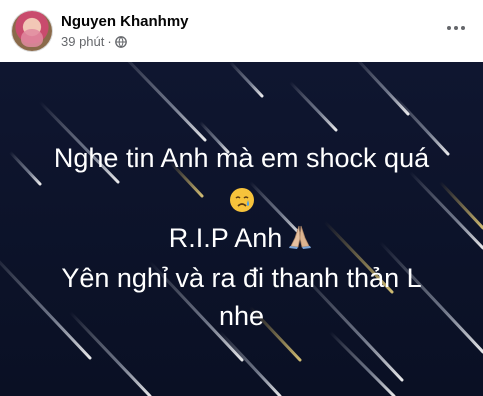 The height and width of the screenshot is (396, 483). Describe the element at coordinates (456, 28) in the screenshot. I see `more-options-icon` at that location.